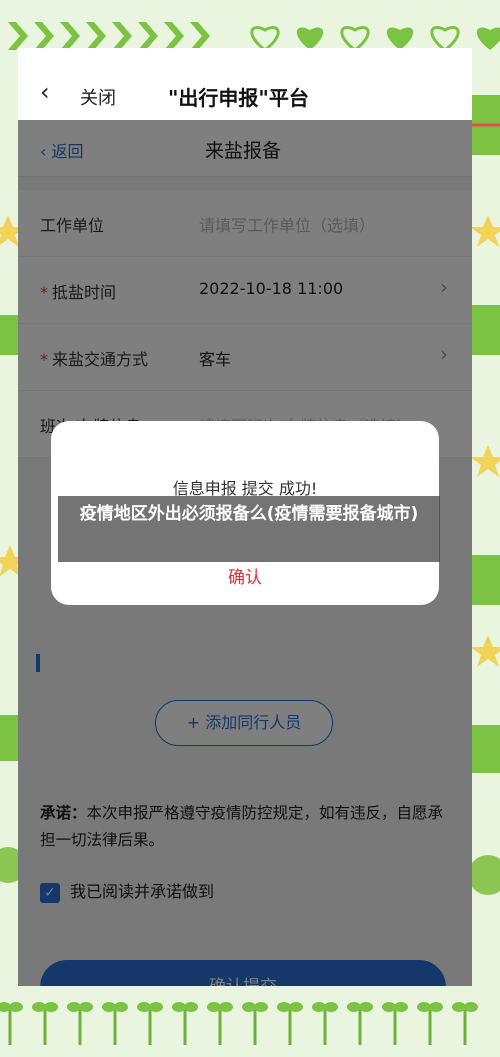  What do you see at coordinates (245, 575) in the screenshot?
I see `confirm-button: 确认` at bounding box center [245, 575].